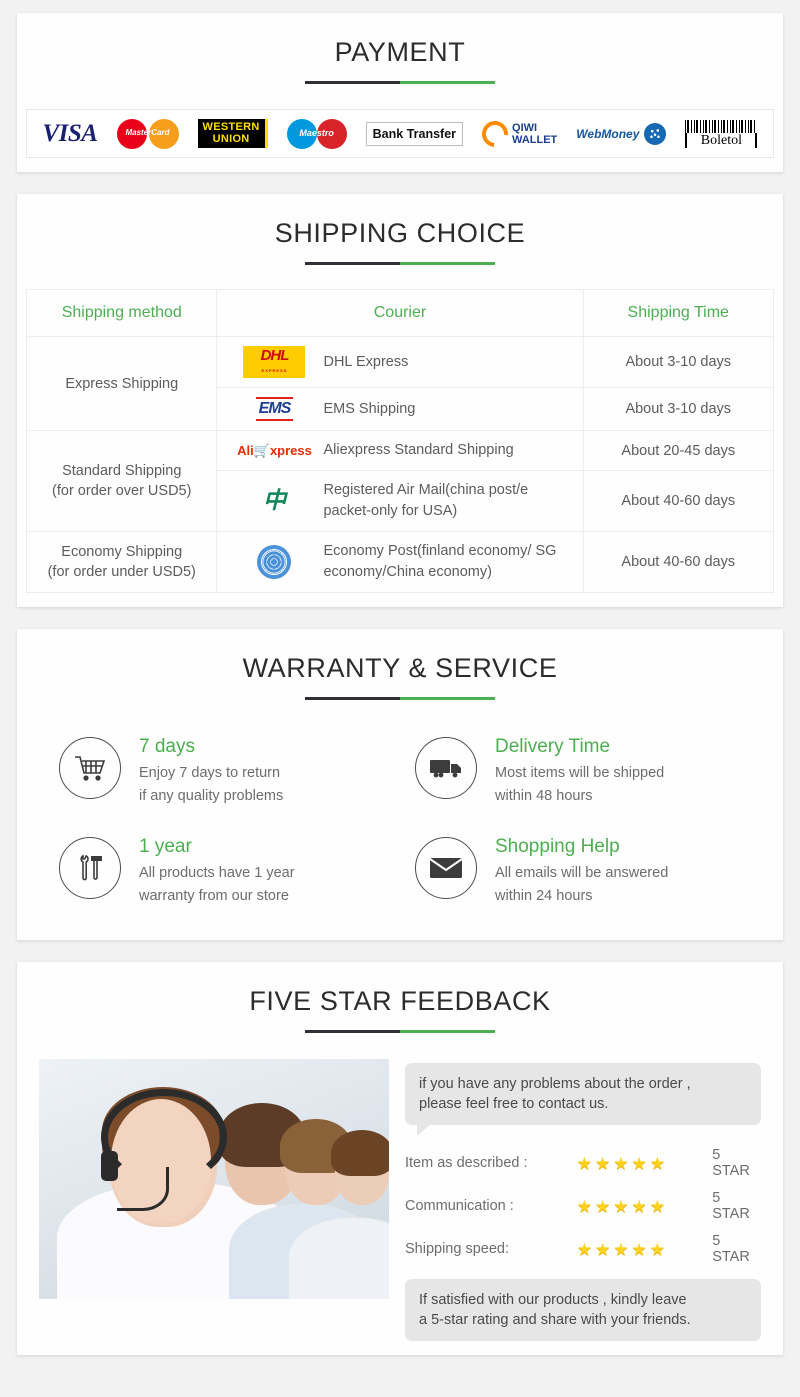 The height and width of the screenshot is (1397, 800). I want to click on ems-logo: EMS, so click(274, 409).